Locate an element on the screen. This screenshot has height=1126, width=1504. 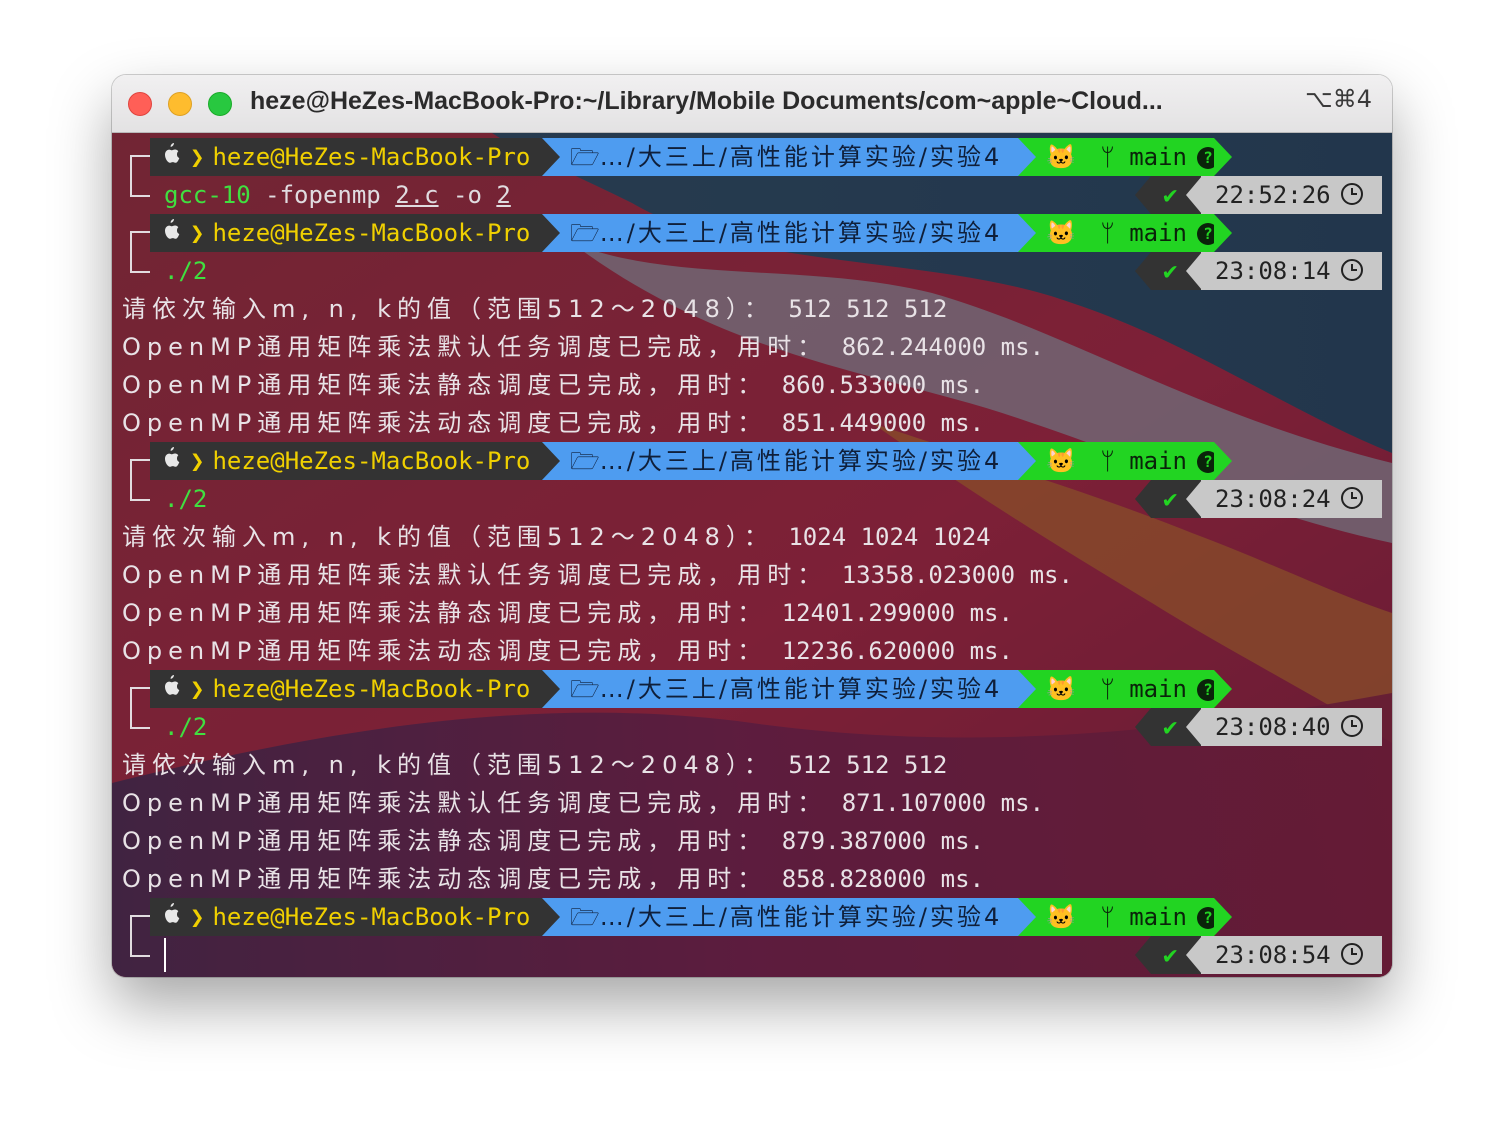
timestamp: 23:08:14 is located at coordinates (1273, 271).